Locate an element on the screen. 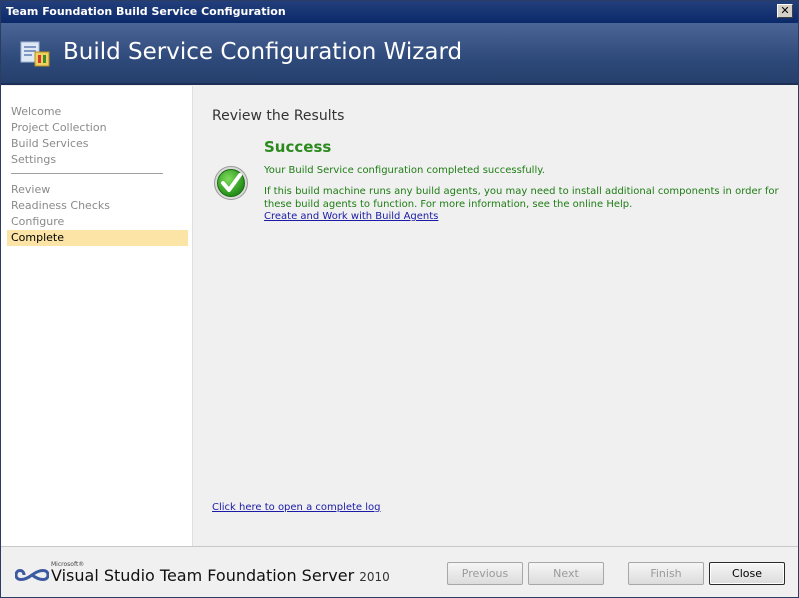  success-checkmark-icon is located at coordinates (231, 183).